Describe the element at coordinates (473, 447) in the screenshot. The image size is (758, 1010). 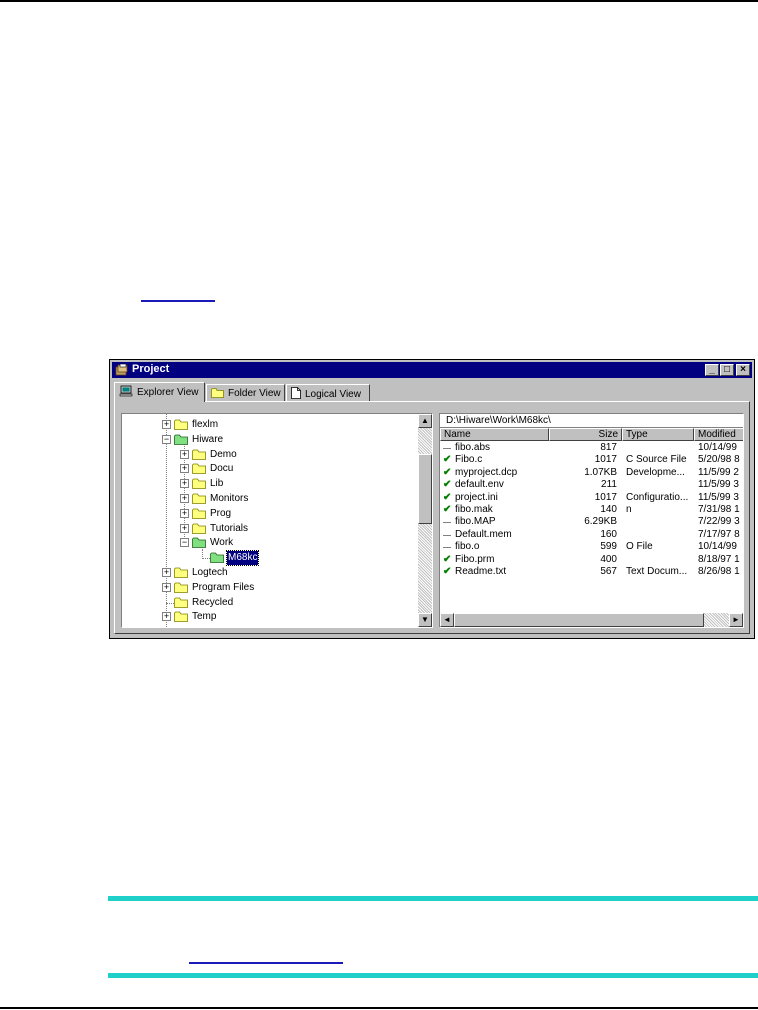
I see `file-name: fibo.abs` at that location.